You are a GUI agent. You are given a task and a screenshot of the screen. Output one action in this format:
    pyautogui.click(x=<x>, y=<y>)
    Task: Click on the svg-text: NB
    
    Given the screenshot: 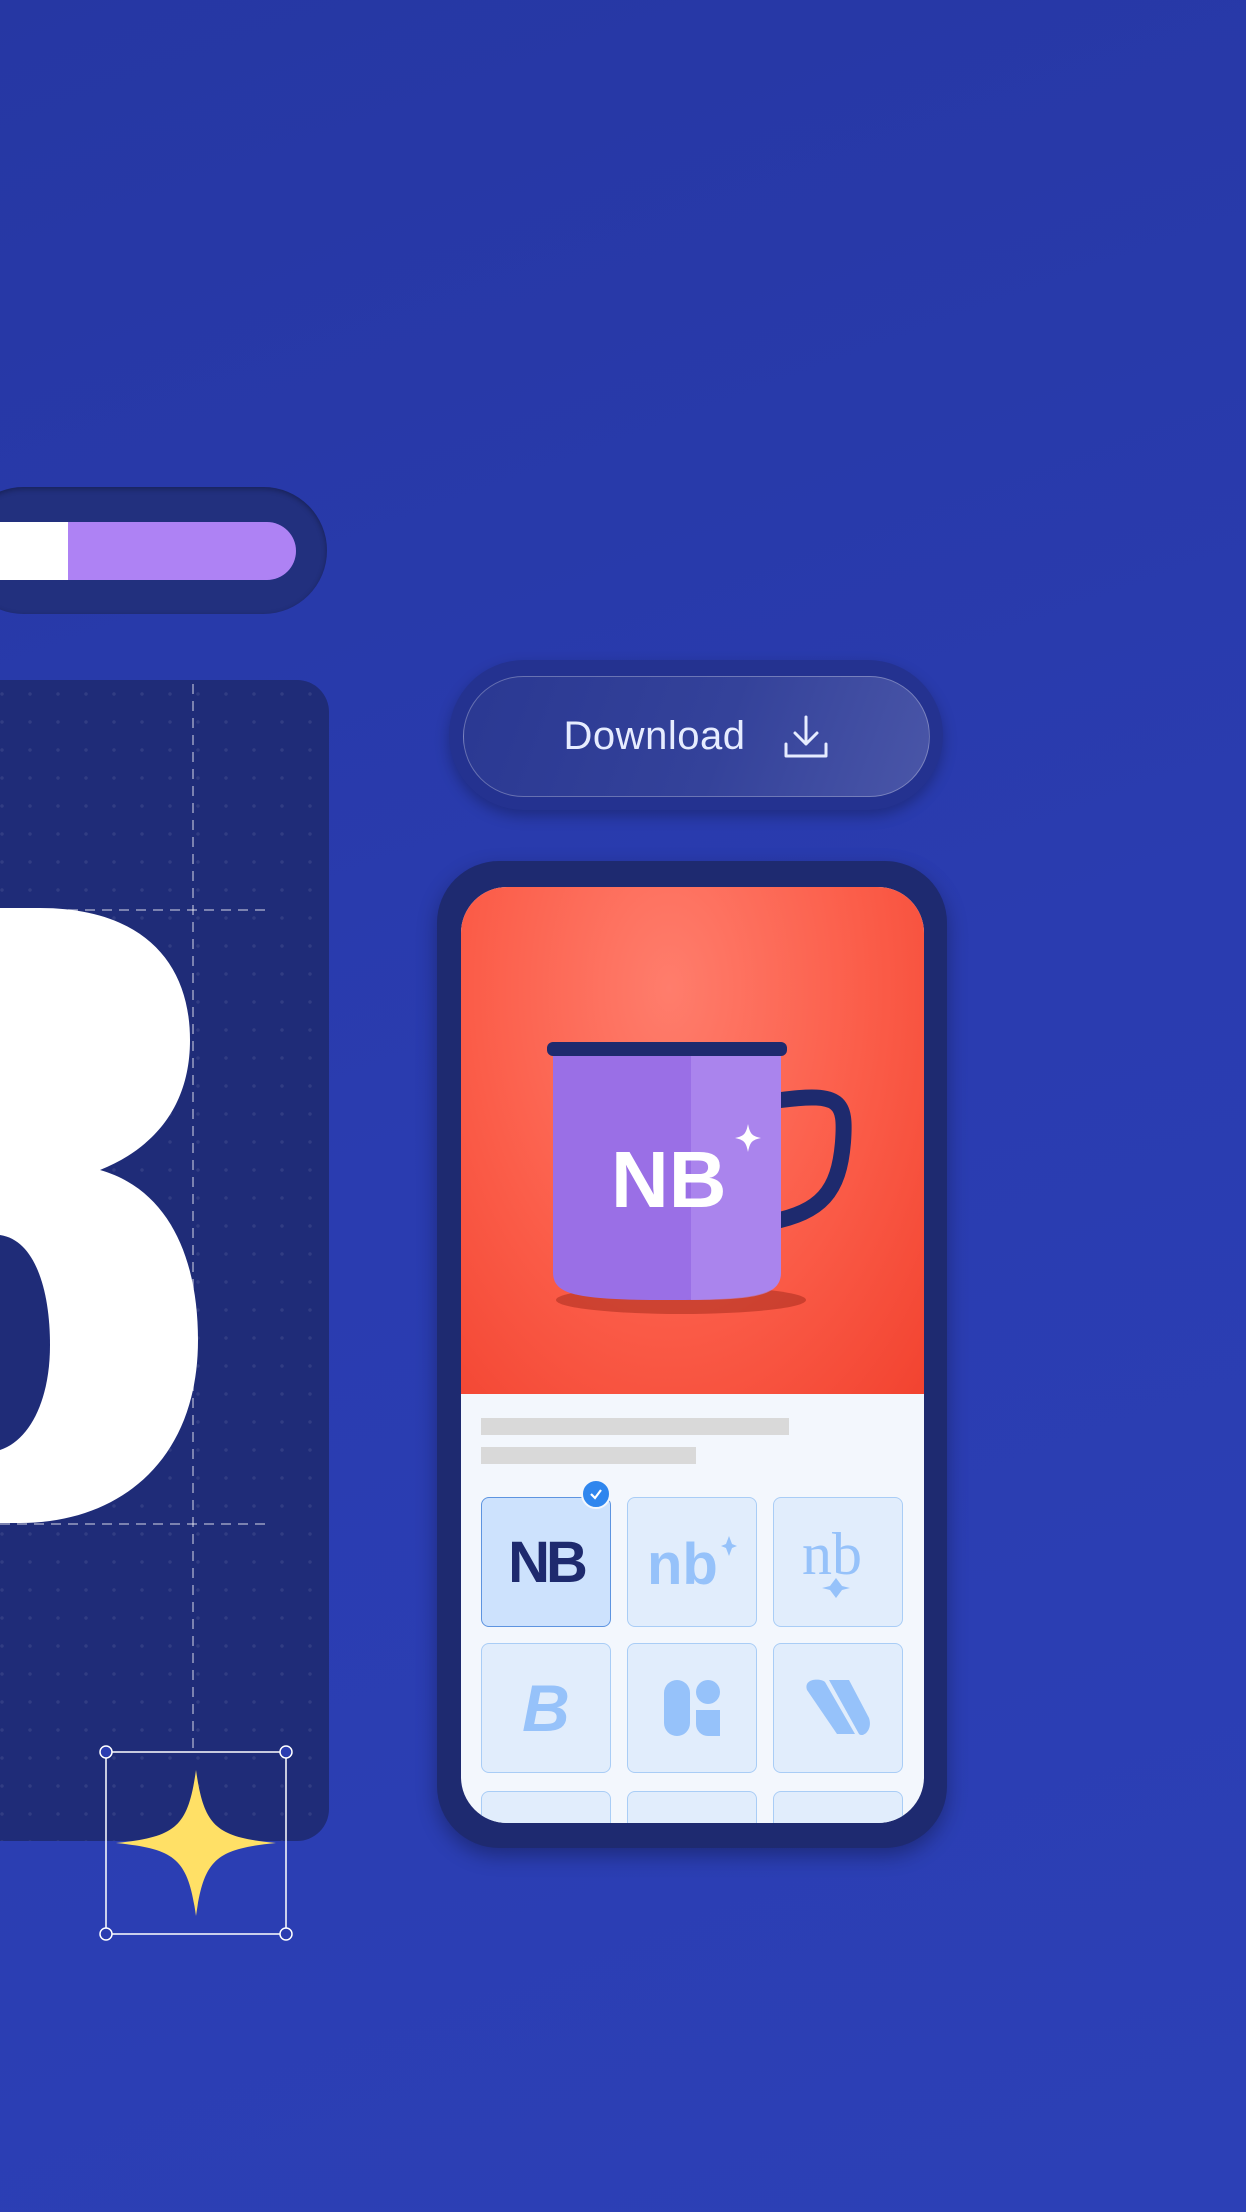 What is the action you would take?
    pyautogui.click(x=669, y=1179)
    